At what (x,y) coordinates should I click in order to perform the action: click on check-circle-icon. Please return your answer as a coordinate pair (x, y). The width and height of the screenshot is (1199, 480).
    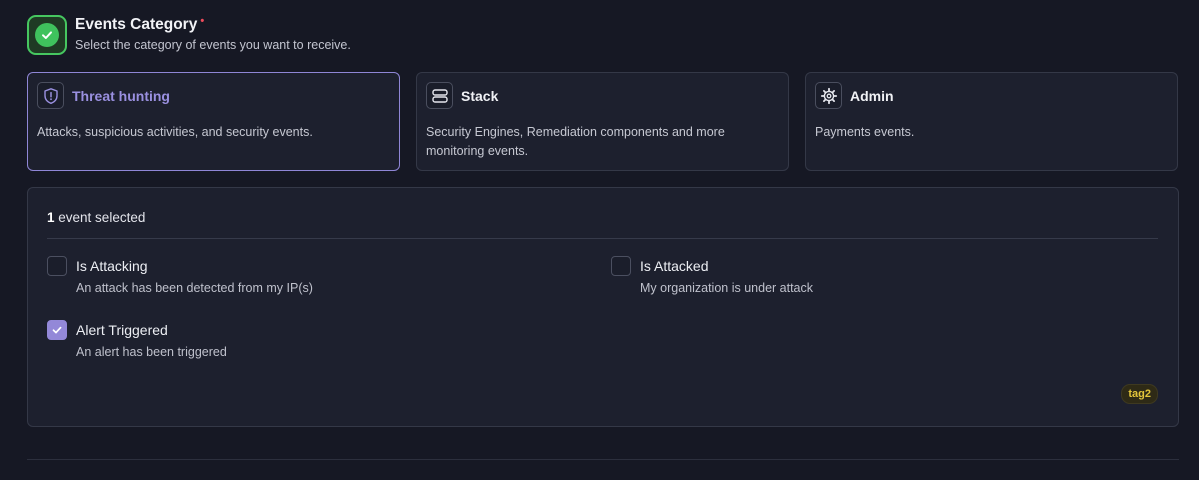
    Looking at the image, I should click on (47, 35).